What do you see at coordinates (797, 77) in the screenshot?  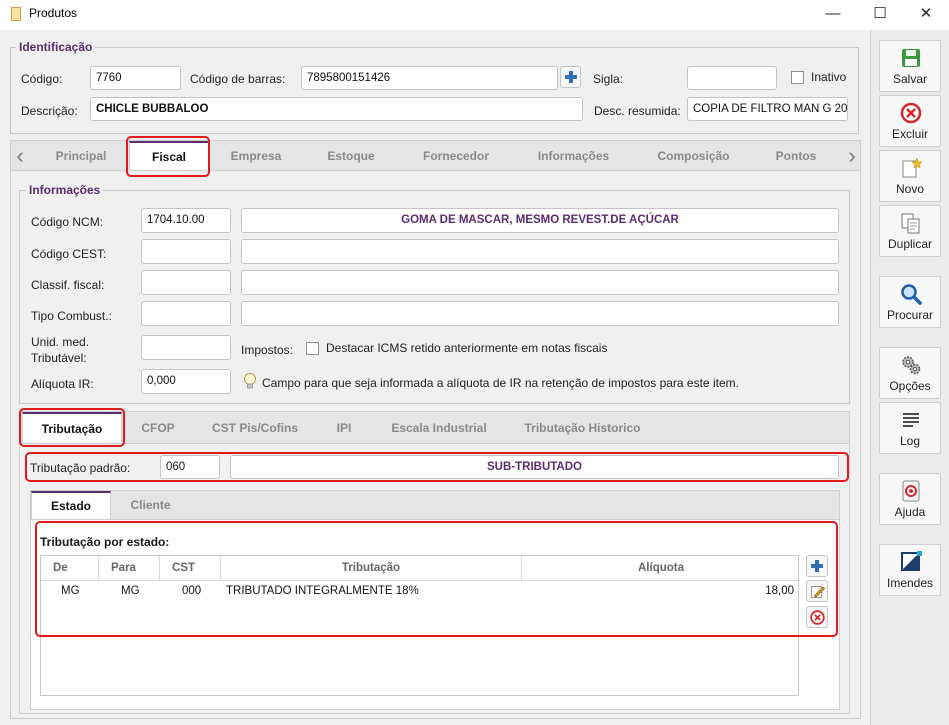 I see `inativo-checkbox` at bounding box center [797, 77].